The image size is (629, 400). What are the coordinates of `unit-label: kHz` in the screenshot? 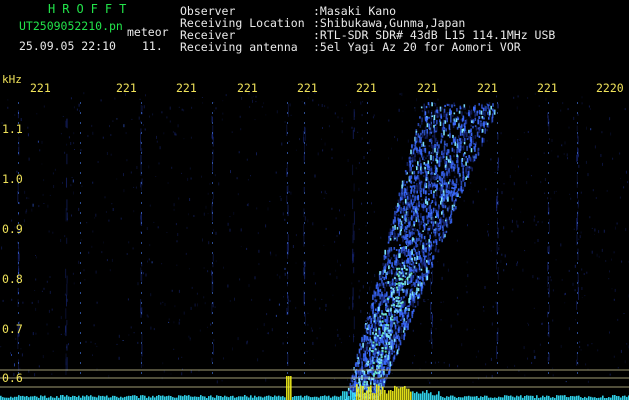 It's located at (12, 79).